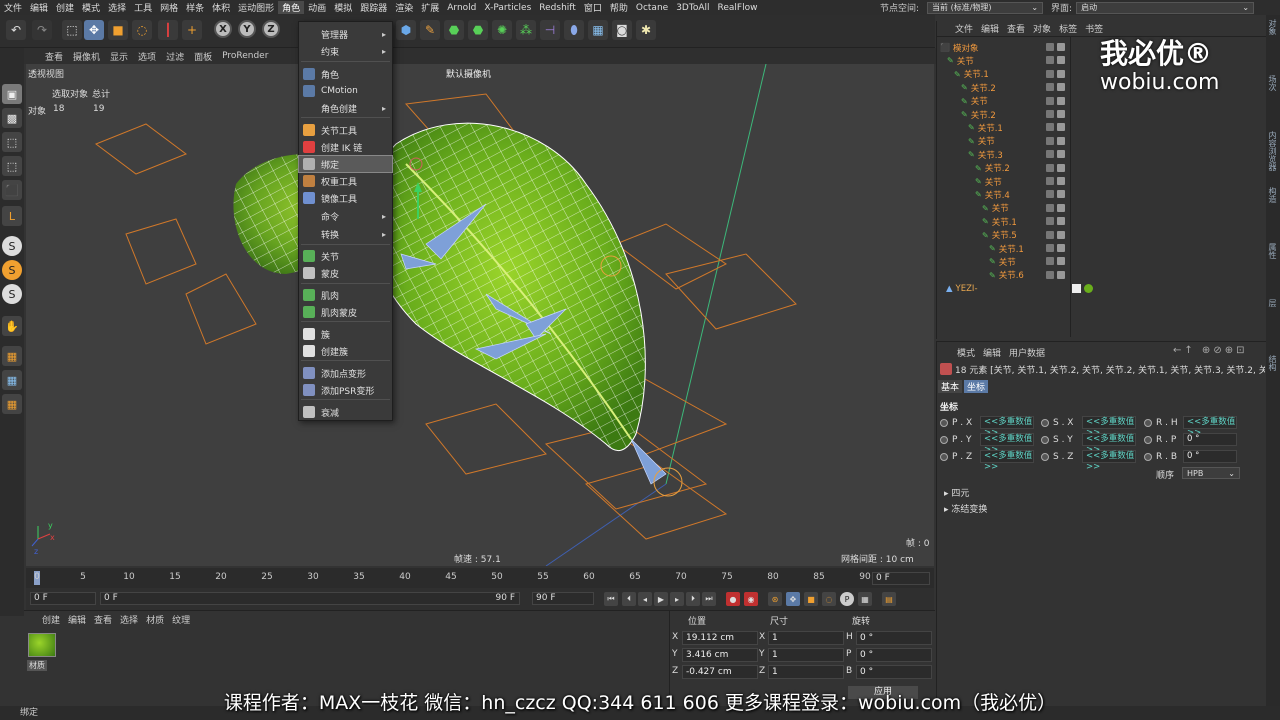 This screenshot has width=1280, height=720. What do you see at coordinates (677, 599) in the screenshot?
I see `next-frame-icon: ▸` at bounding box center [677, 599].